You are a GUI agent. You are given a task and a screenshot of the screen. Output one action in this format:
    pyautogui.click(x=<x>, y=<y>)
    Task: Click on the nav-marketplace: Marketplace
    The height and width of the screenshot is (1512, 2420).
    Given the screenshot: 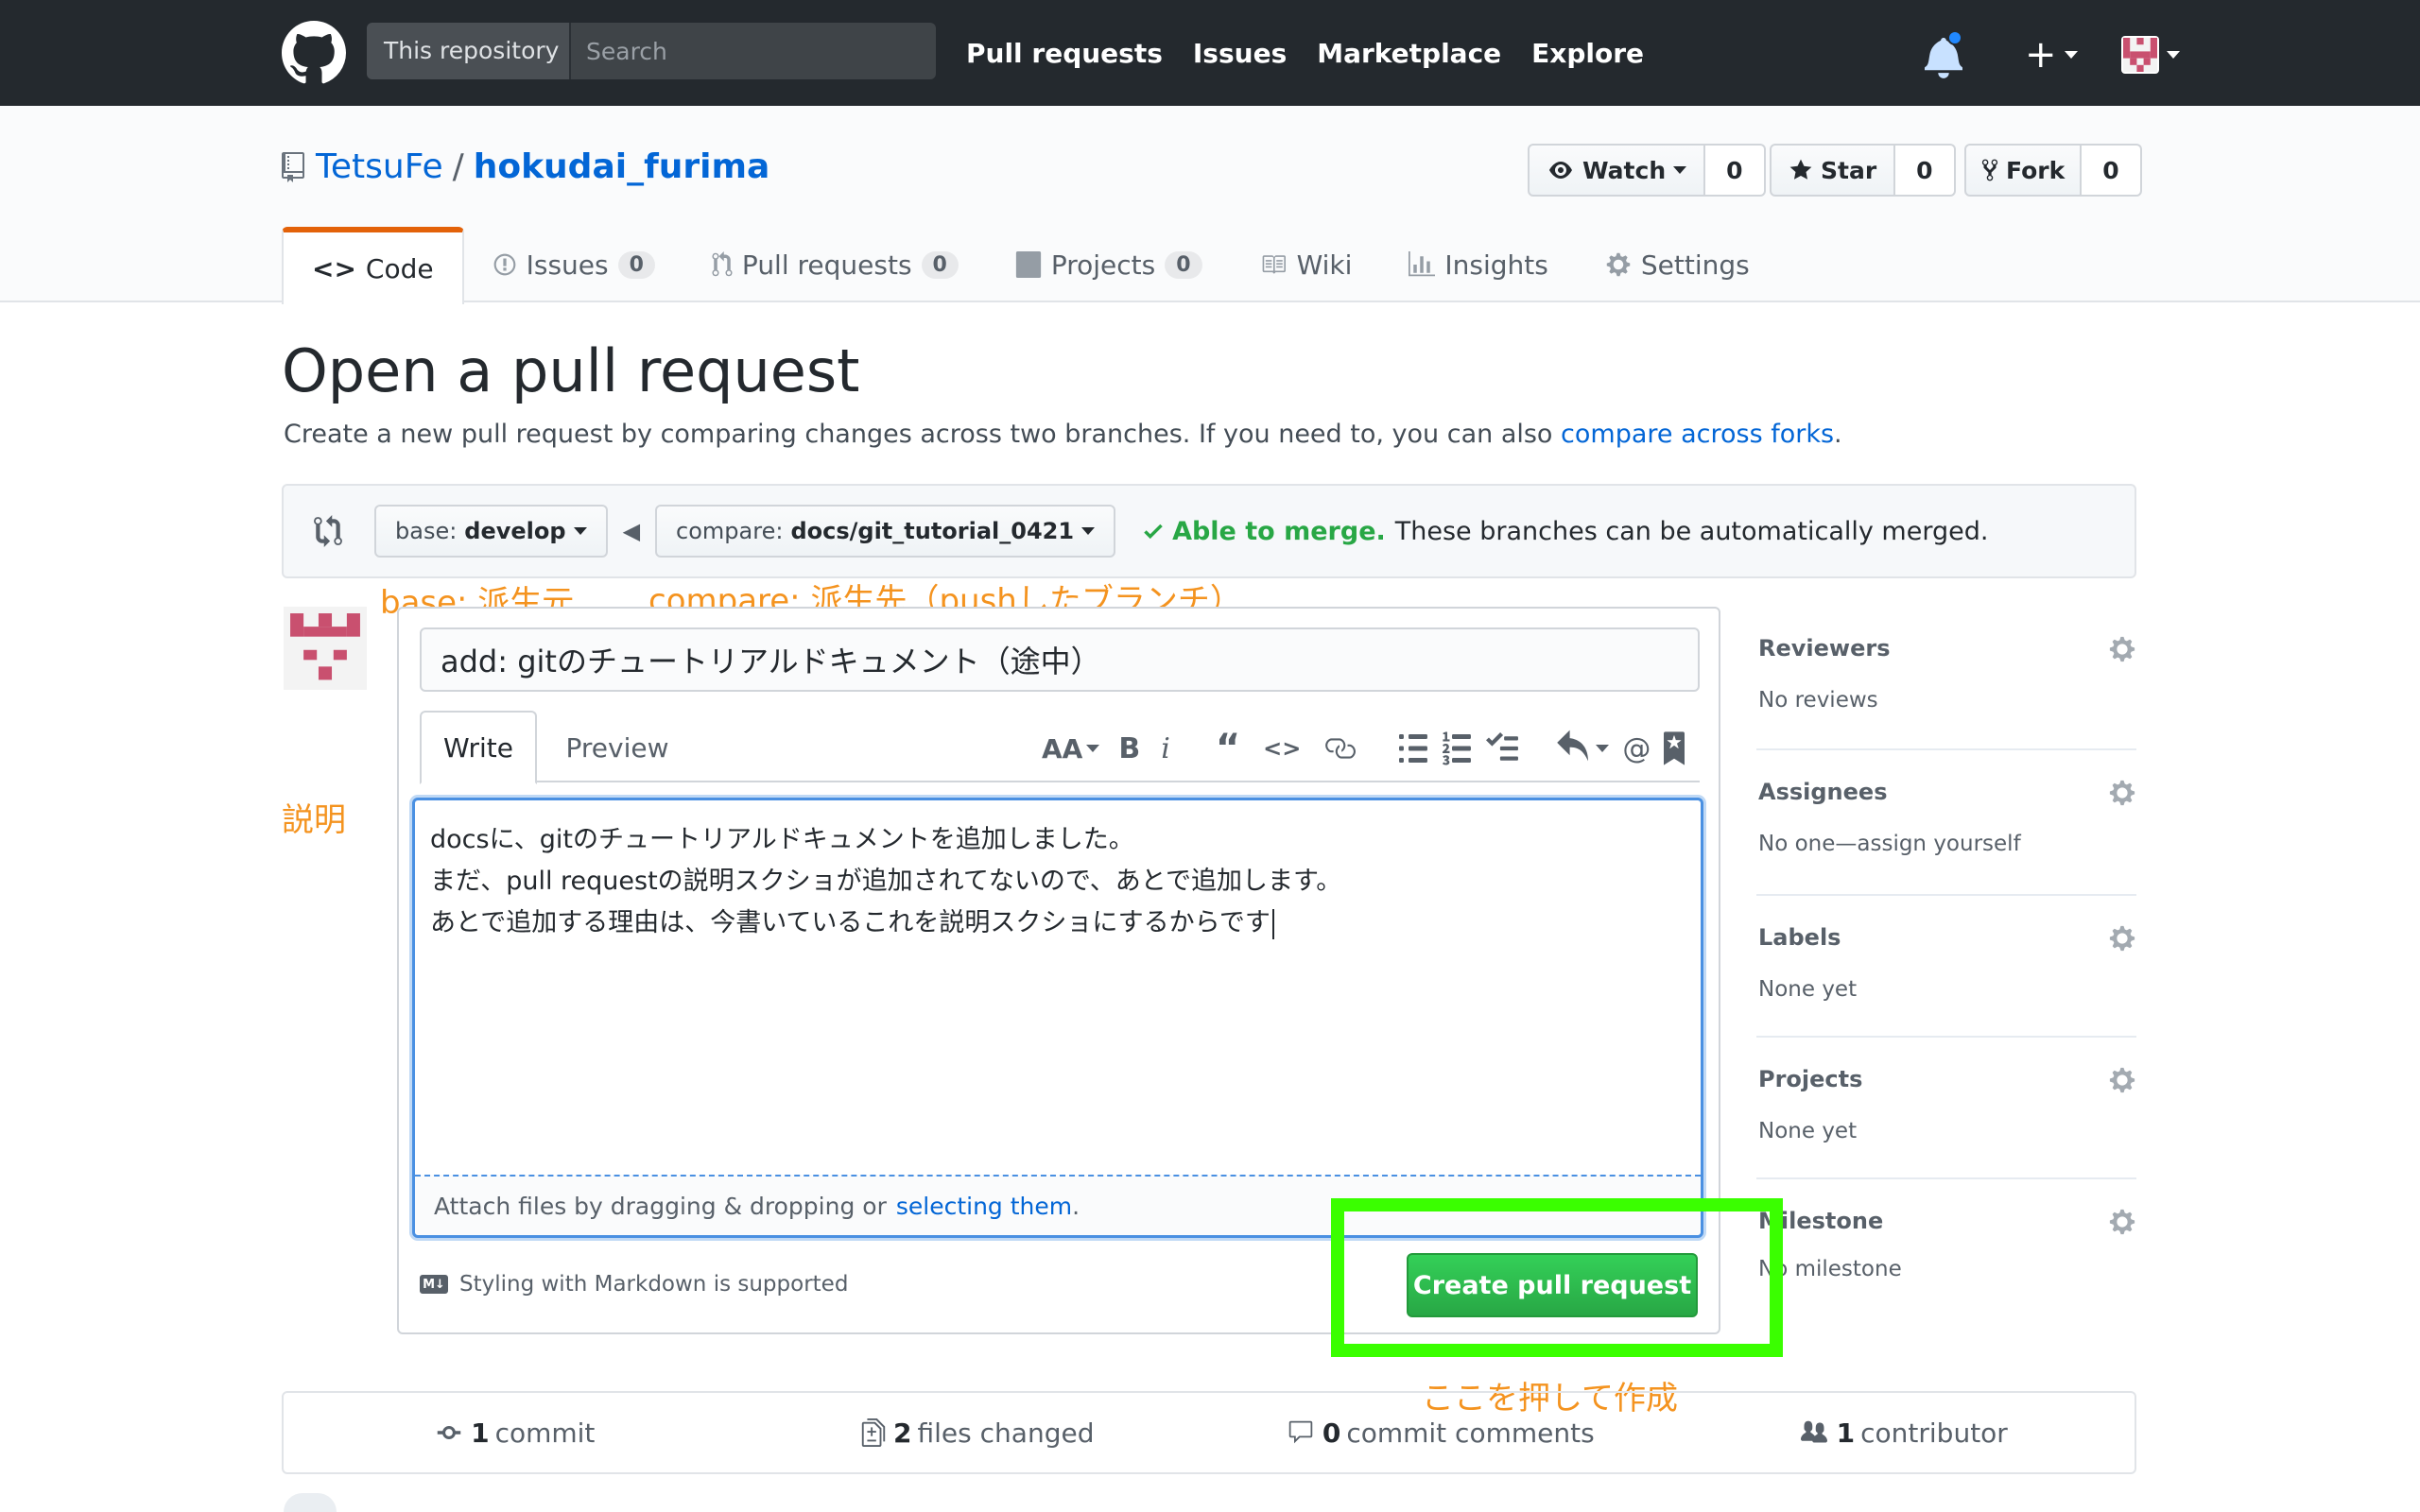 What is the action you would take?
    pyautogui.click(x=1409, y=53)
    